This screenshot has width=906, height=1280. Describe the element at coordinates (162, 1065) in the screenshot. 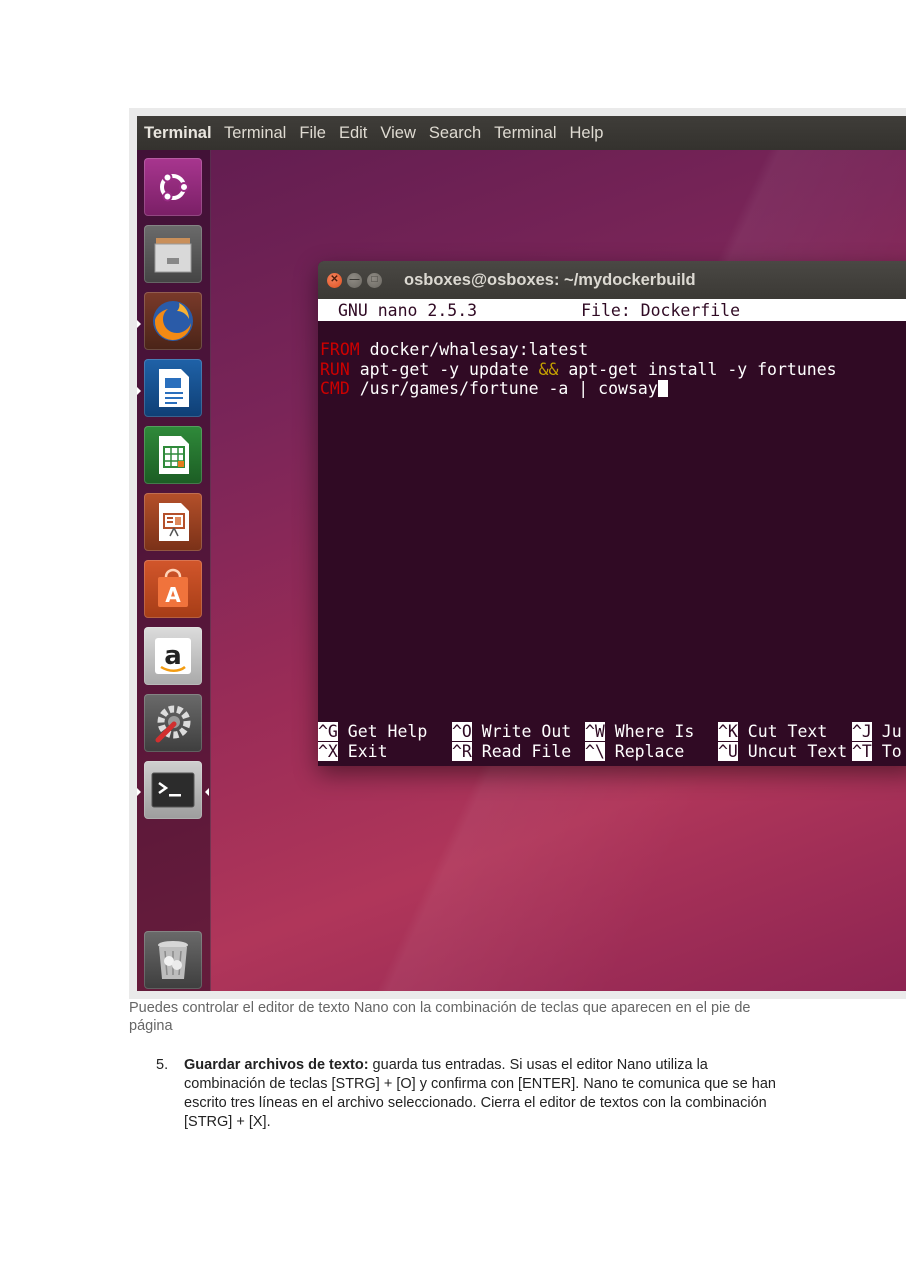

I see `step-number: 5.` at that location.